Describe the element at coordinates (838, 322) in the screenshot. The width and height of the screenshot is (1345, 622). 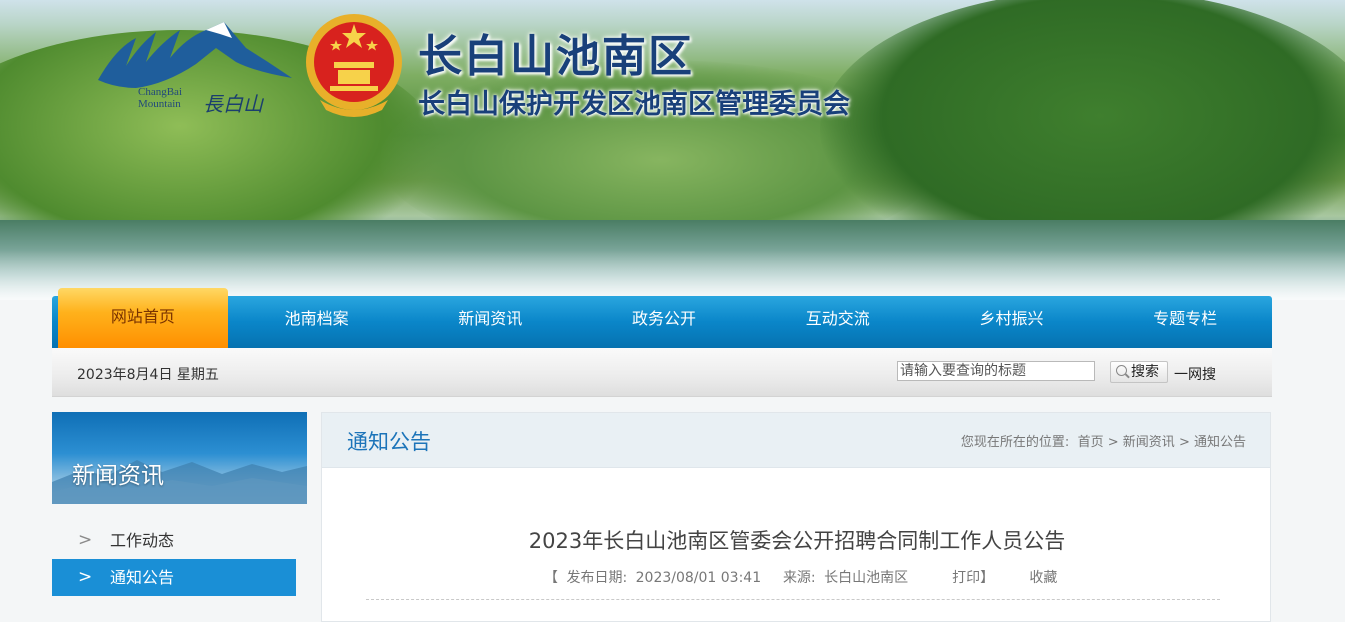
I see `nav-item-interaction: 互动交流` at that location.